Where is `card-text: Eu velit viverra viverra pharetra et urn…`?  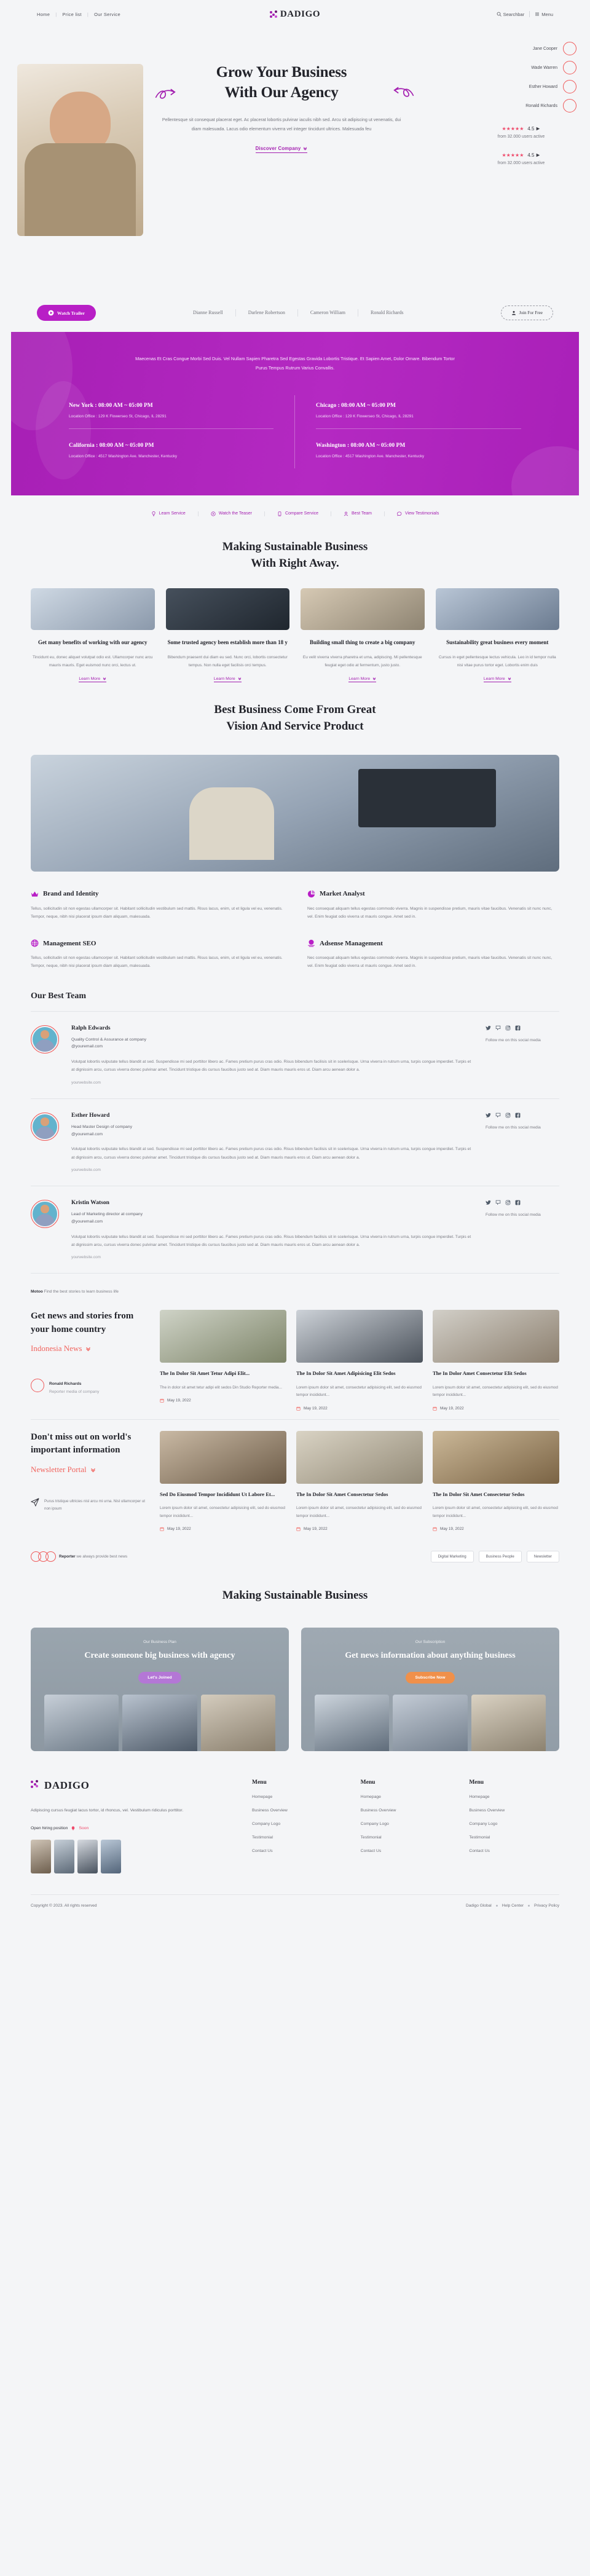 card-text: Eu velit viverra viverra pharetra et urn… is located at coordinates (362, 662).